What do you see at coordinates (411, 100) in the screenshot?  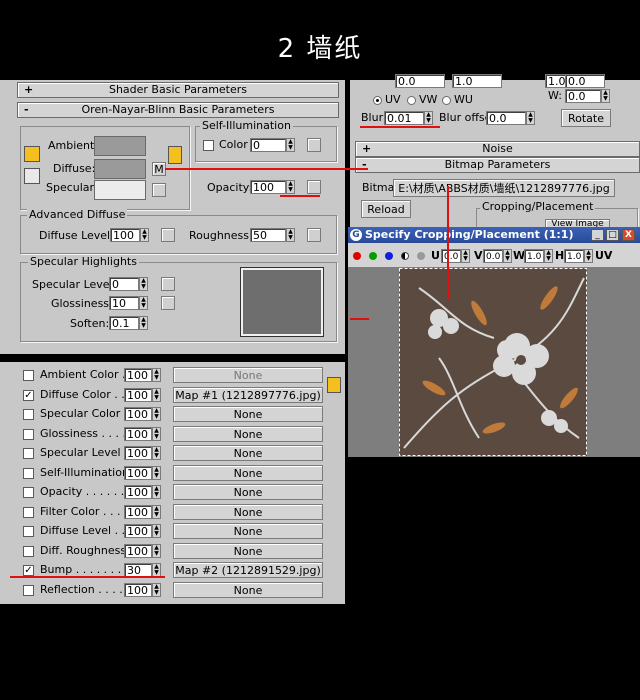 I see `vw-radio` at bounding box center [411, 100].